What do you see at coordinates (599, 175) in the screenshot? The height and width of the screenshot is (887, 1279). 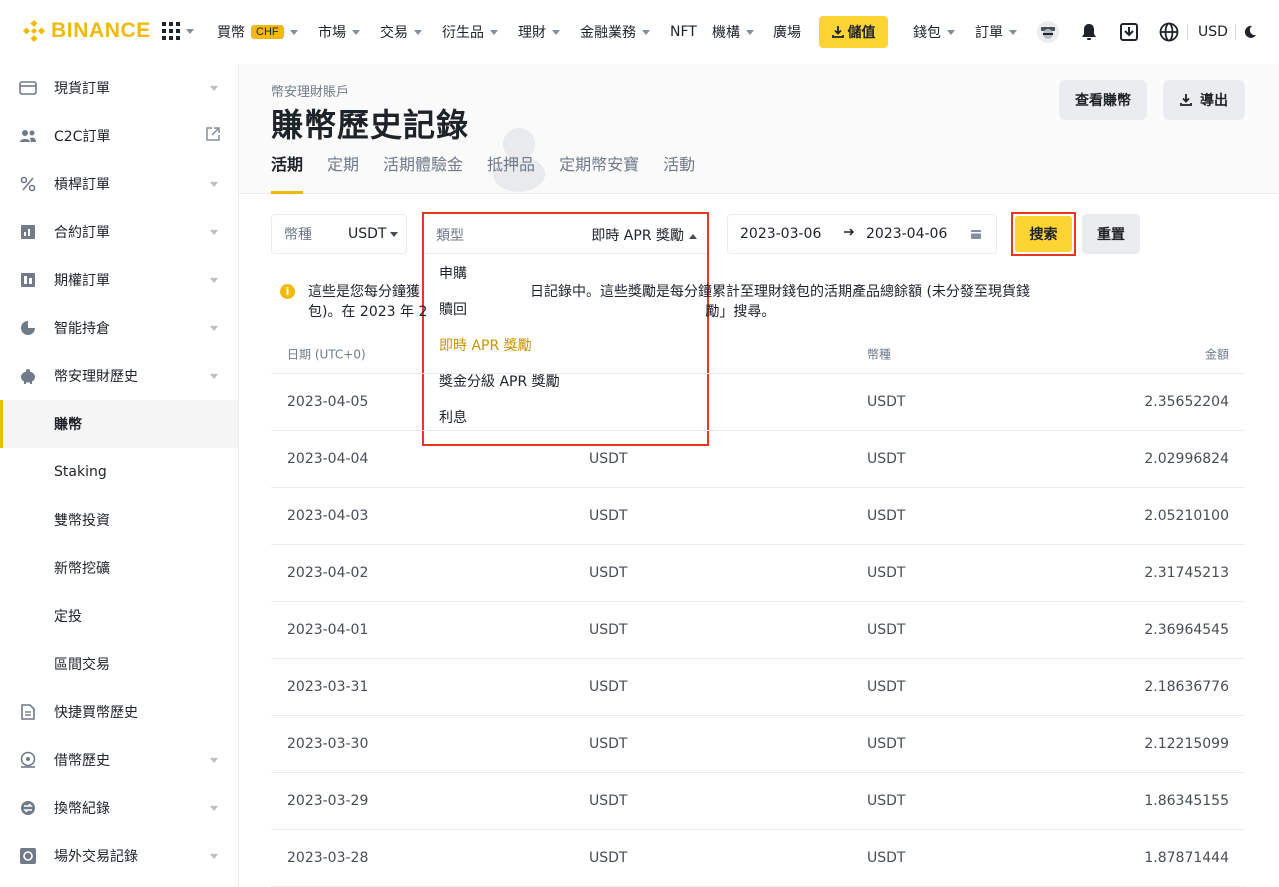 I see `tab-locked-savings: 定期幣安寶` at bounding box center [599, 175].